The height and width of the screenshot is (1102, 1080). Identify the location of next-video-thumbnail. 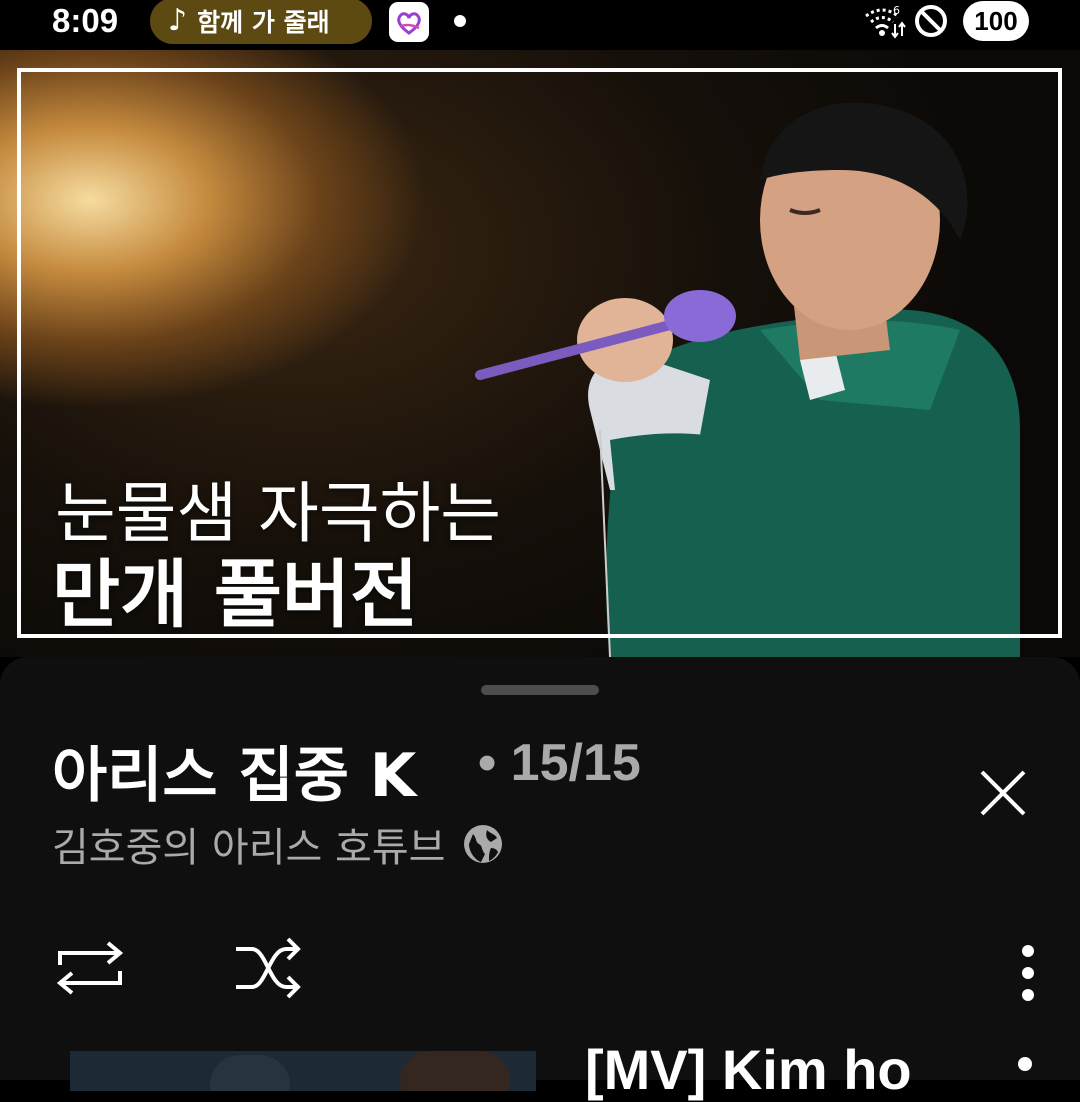
(303, 1071).